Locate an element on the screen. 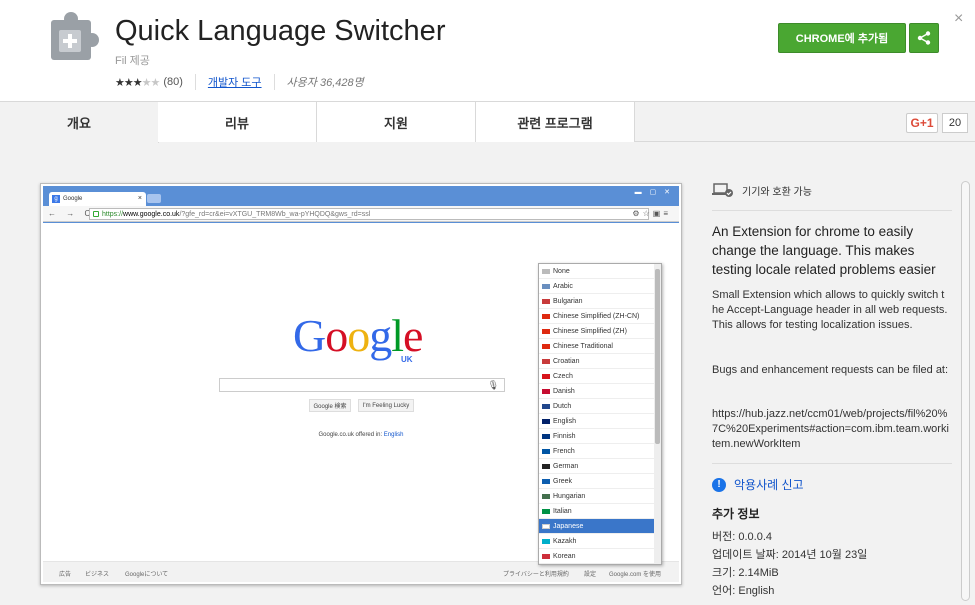 This screenshot has width=975, height=605. language-option: Greek is located at coordinates (597, 481).